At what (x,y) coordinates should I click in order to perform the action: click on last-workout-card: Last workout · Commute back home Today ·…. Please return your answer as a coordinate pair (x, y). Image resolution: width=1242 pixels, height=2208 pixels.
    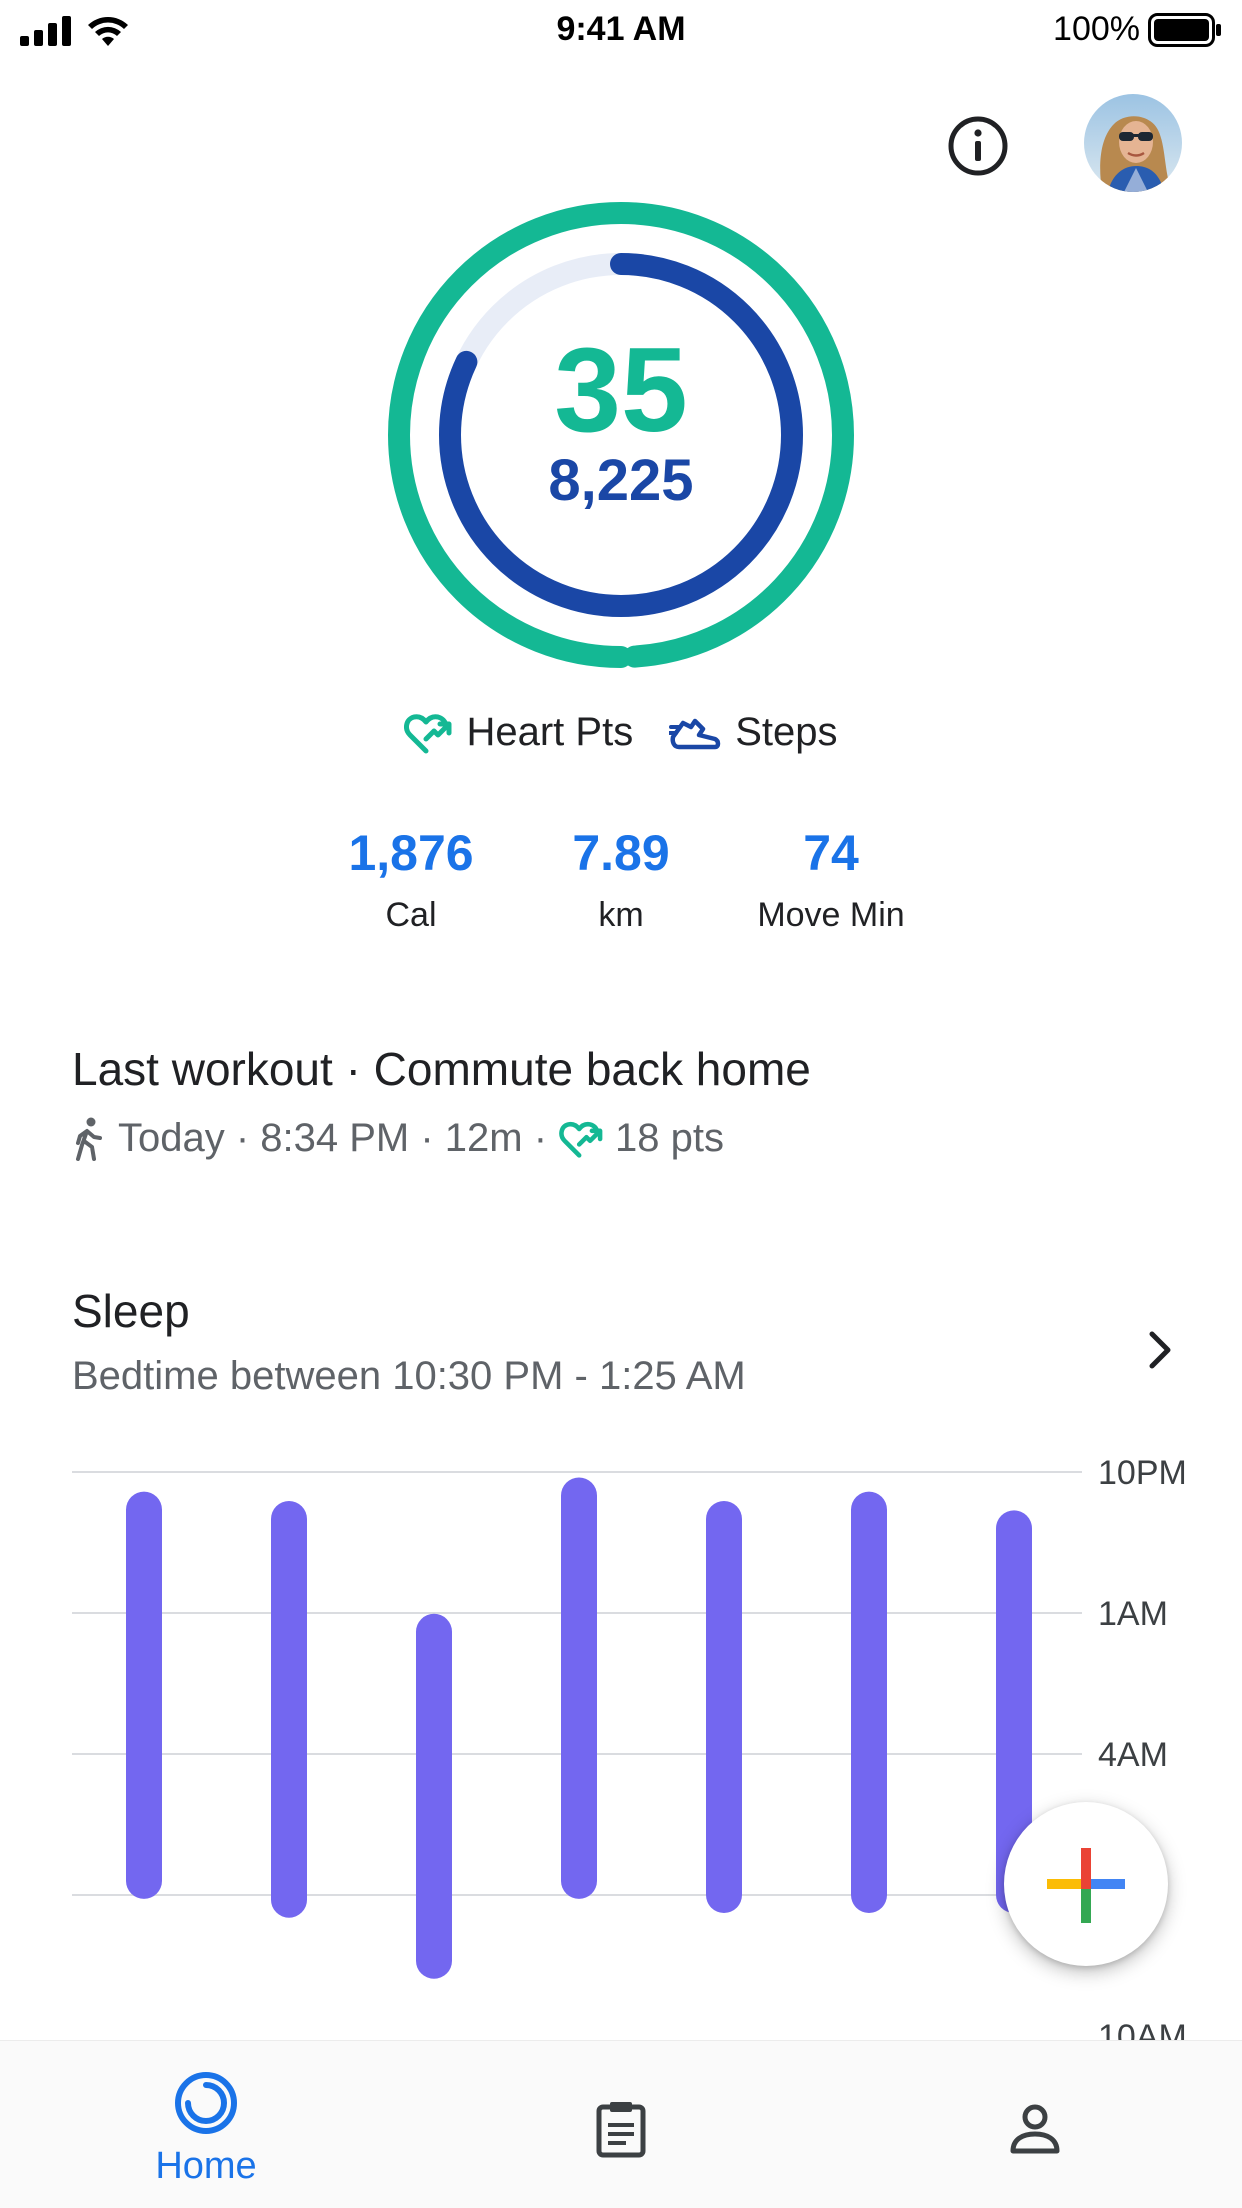
    Looking at the image, I should click on (622, 1101).